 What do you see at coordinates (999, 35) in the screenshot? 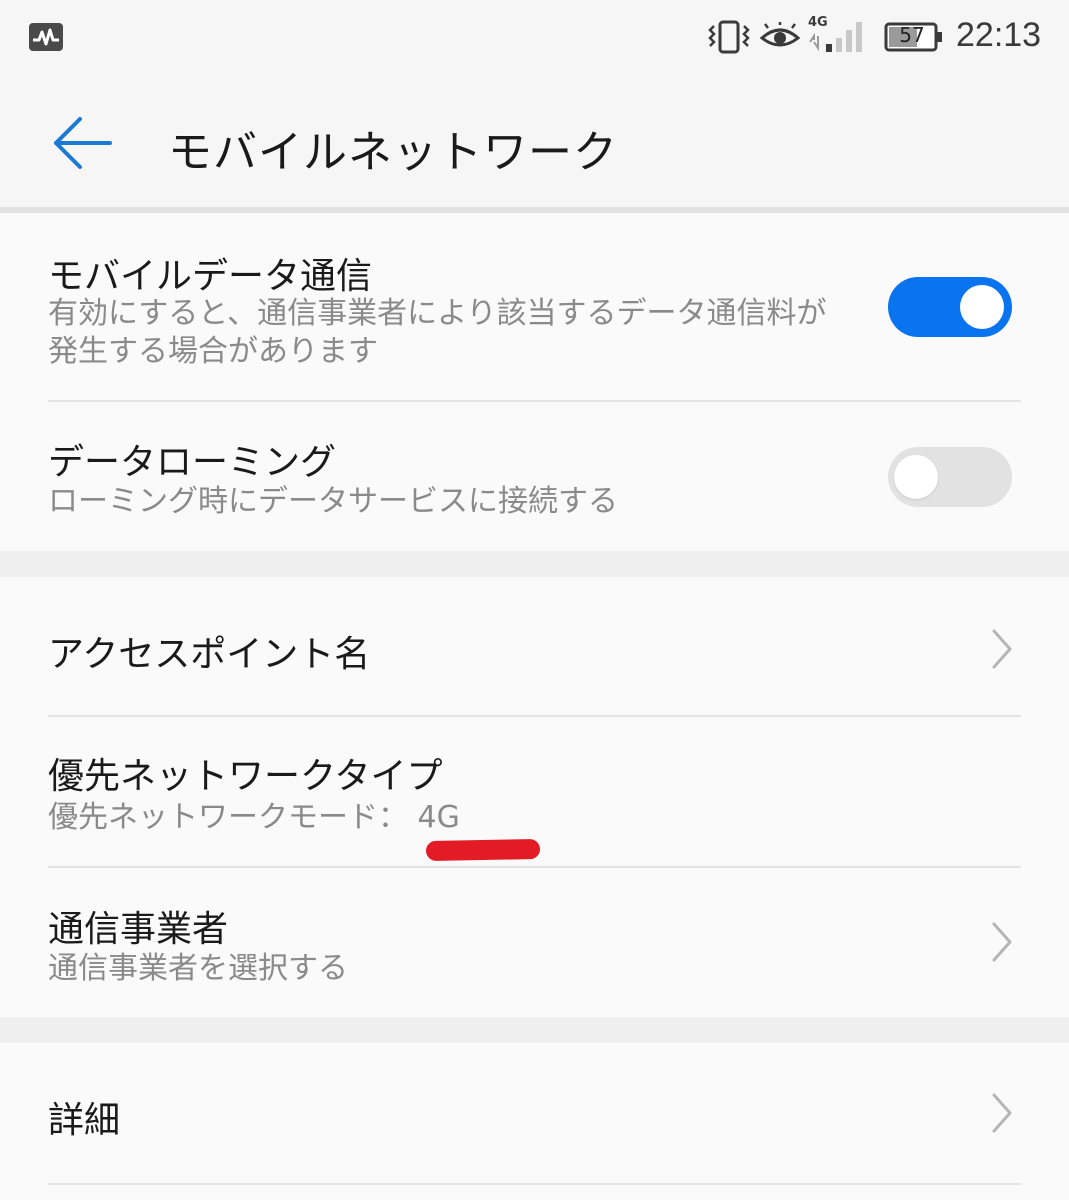
I see `clock: 22:13` at bounding box center [999, 35].